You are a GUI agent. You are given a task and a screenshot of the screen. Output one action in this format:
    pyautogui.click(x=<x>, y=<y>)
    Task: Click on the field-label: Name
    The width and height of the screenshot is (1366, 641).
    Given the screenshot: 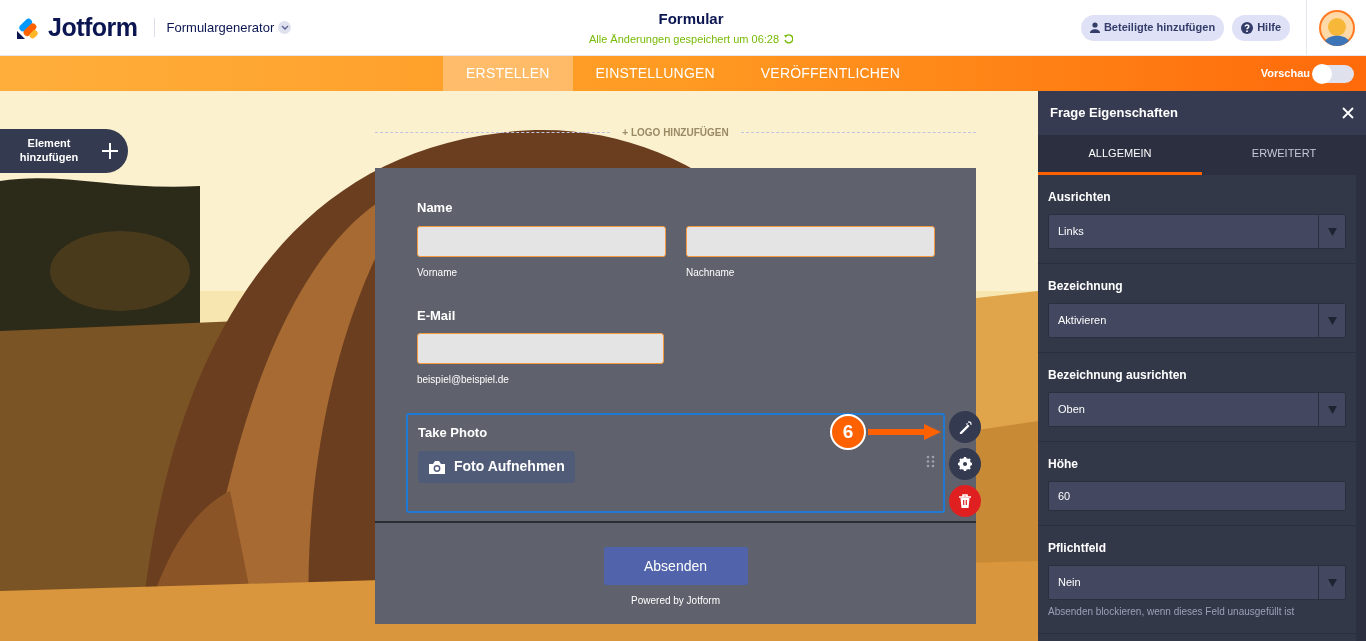 What is the action you would take?
    pyautogui.click(x=435, y=208)
    